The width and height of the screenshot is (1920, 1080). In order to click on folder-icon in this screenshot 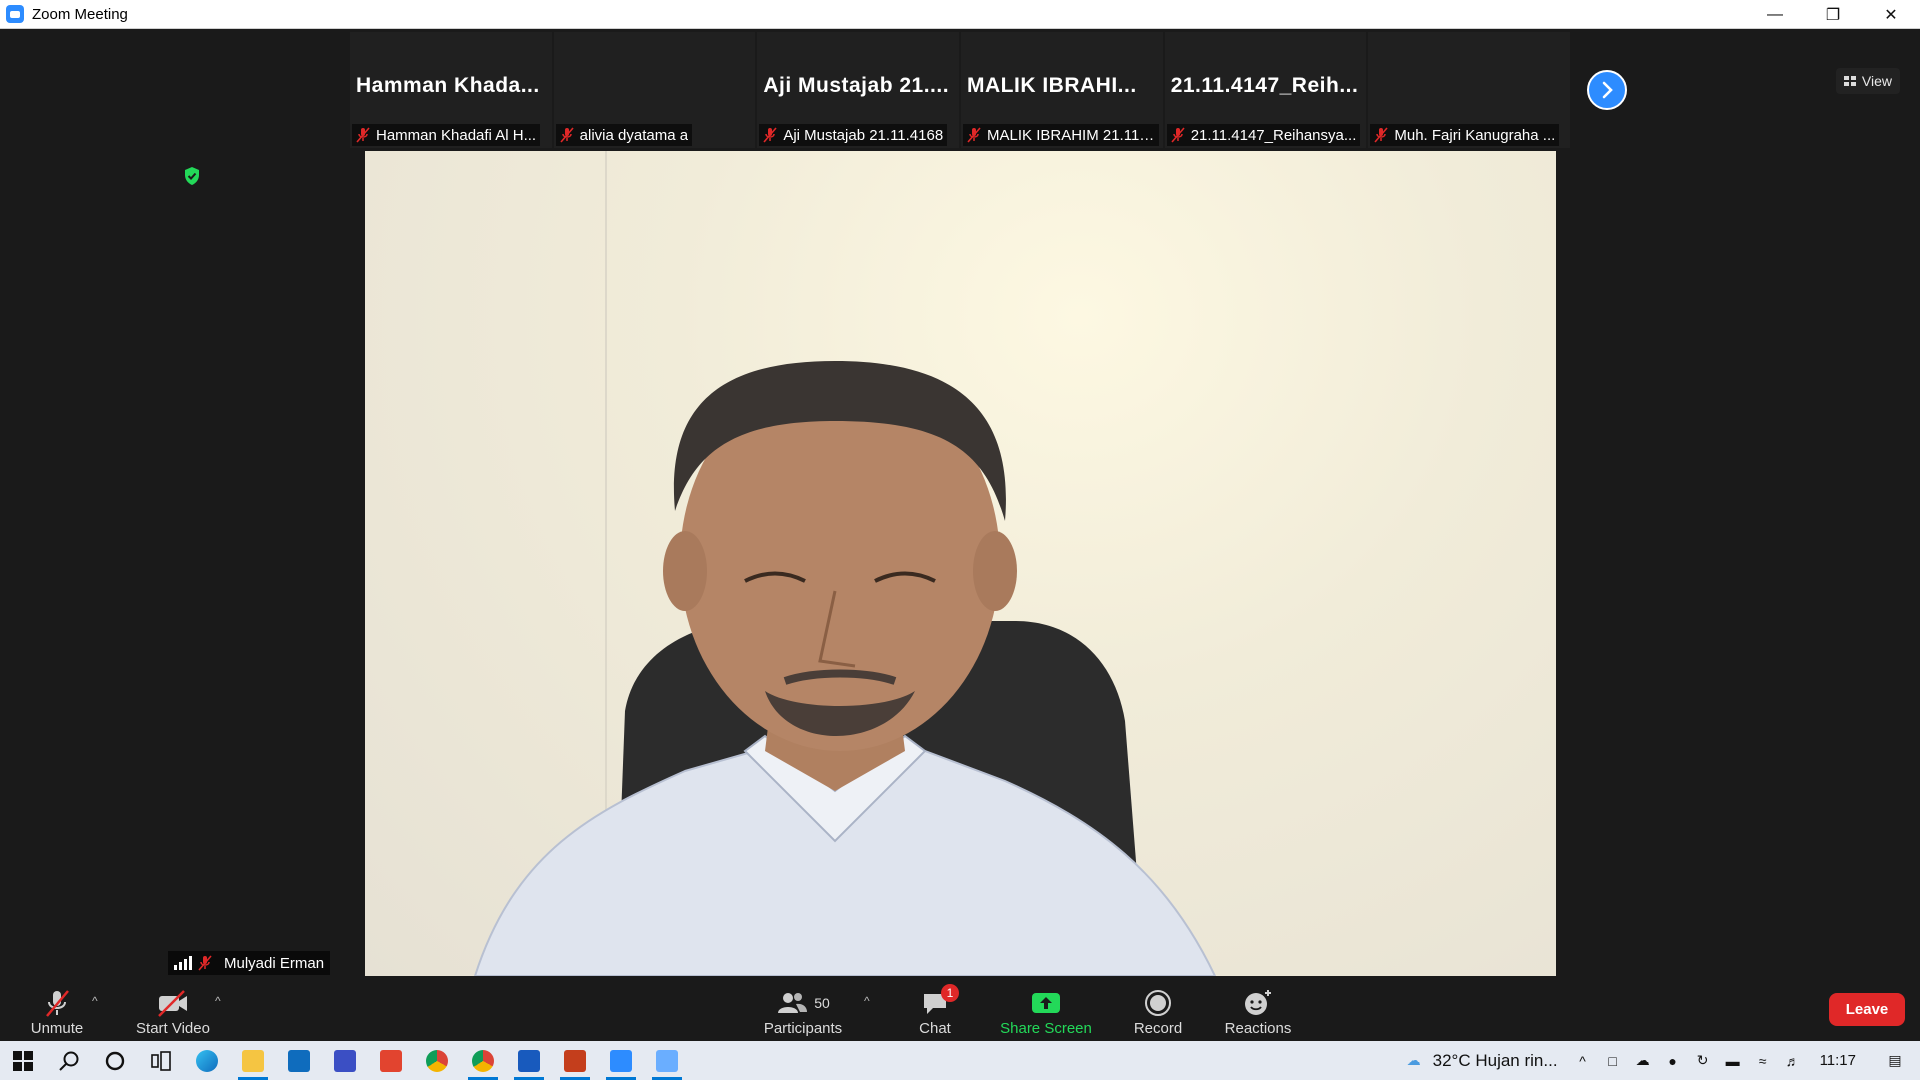, I will do `click(253, 1060)`.